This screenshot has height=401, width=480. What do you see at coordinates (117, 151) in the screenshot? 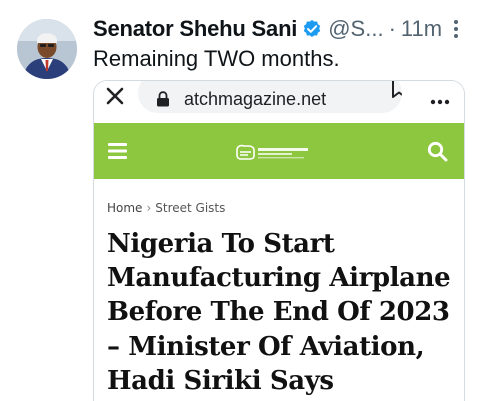
I see `hamburger-icon` at bounding box center [117, 151].